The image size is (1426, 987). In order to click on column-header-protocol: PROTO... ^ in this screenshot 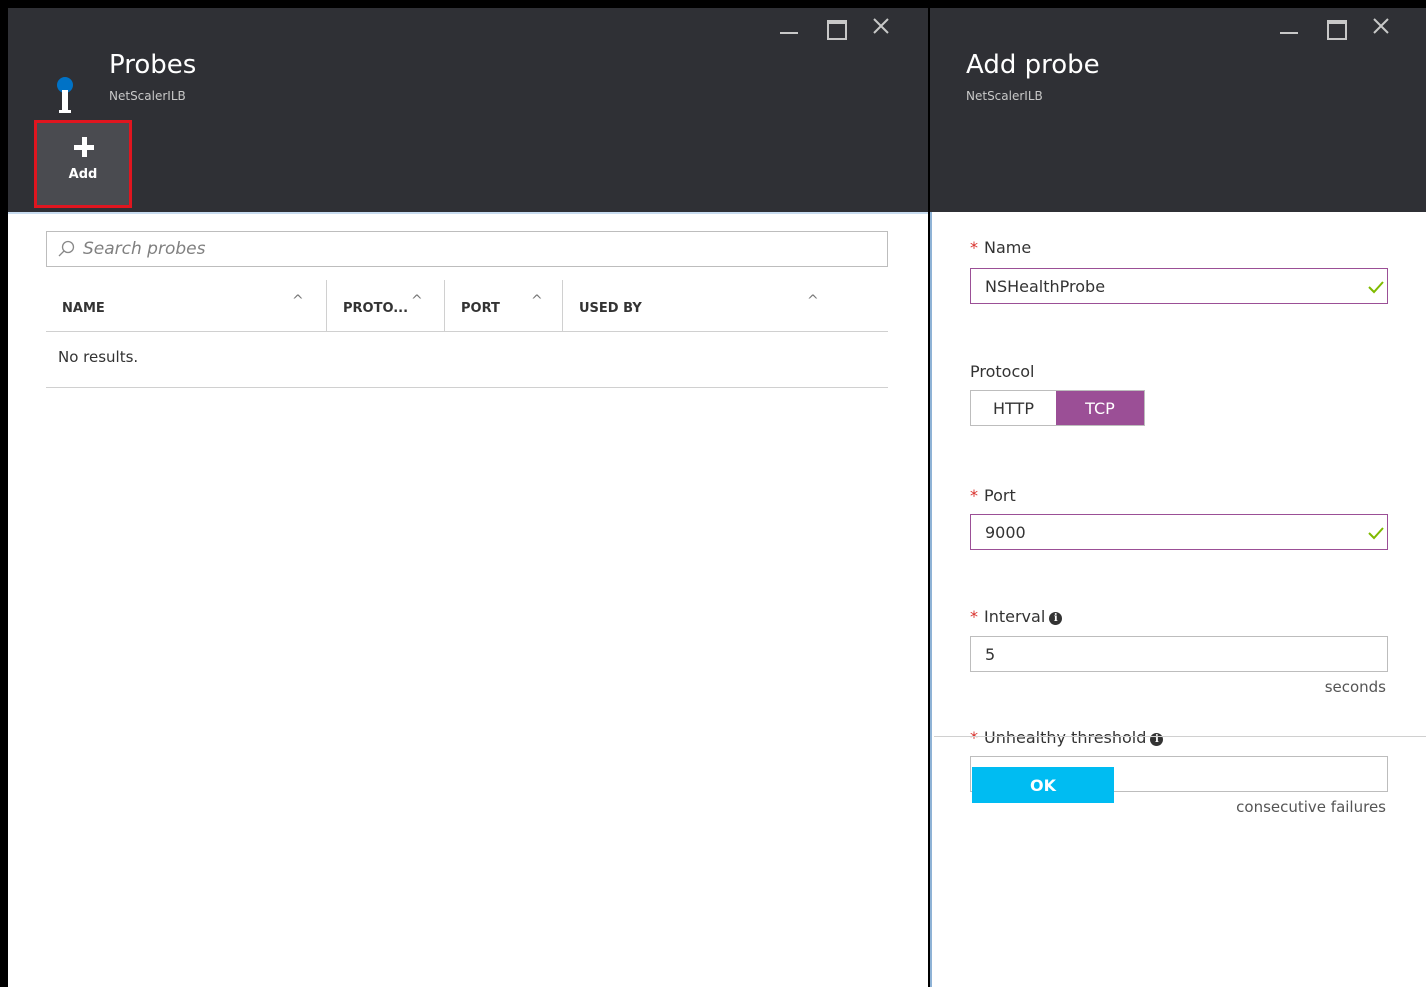, I will do `click(385, 306)`.